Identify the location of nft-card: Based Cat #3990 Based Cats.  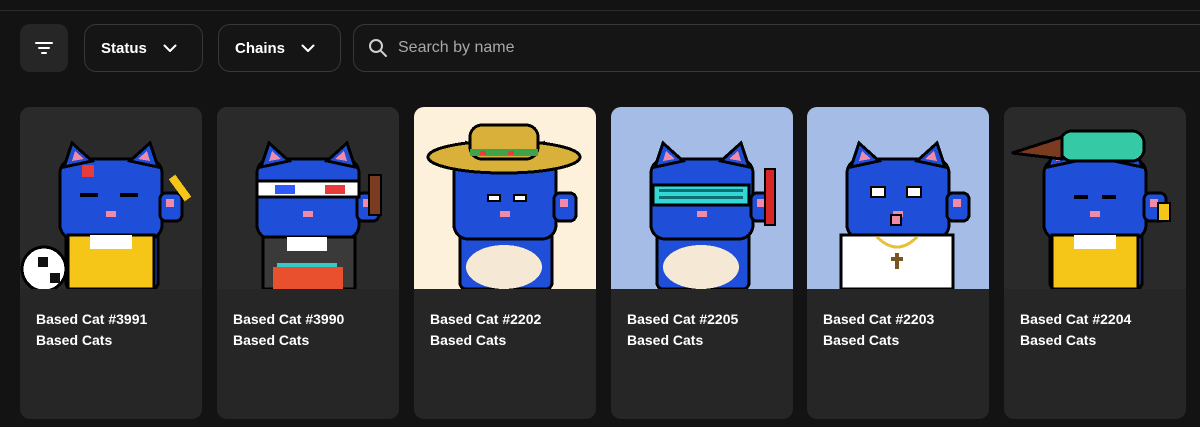
(308, 263).